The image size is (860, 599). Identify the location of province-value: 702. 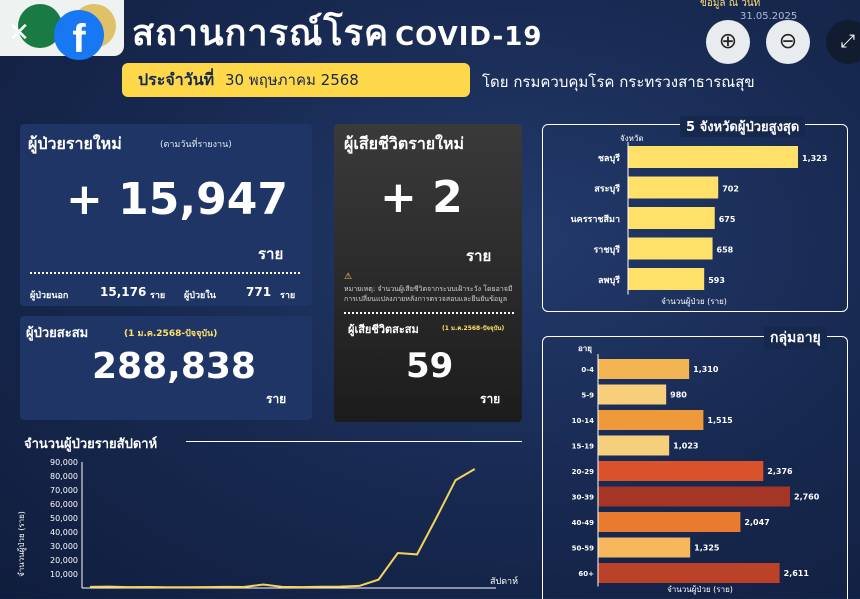
(730, 189).